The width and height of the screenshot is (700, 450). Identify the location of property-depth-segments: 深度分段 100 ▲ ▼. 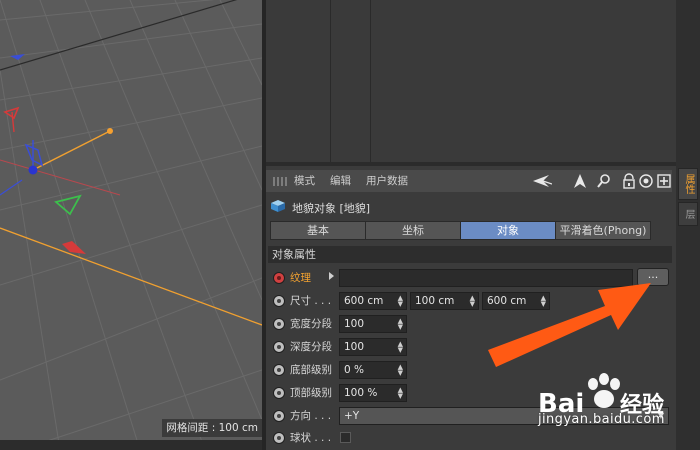
(469, 347).